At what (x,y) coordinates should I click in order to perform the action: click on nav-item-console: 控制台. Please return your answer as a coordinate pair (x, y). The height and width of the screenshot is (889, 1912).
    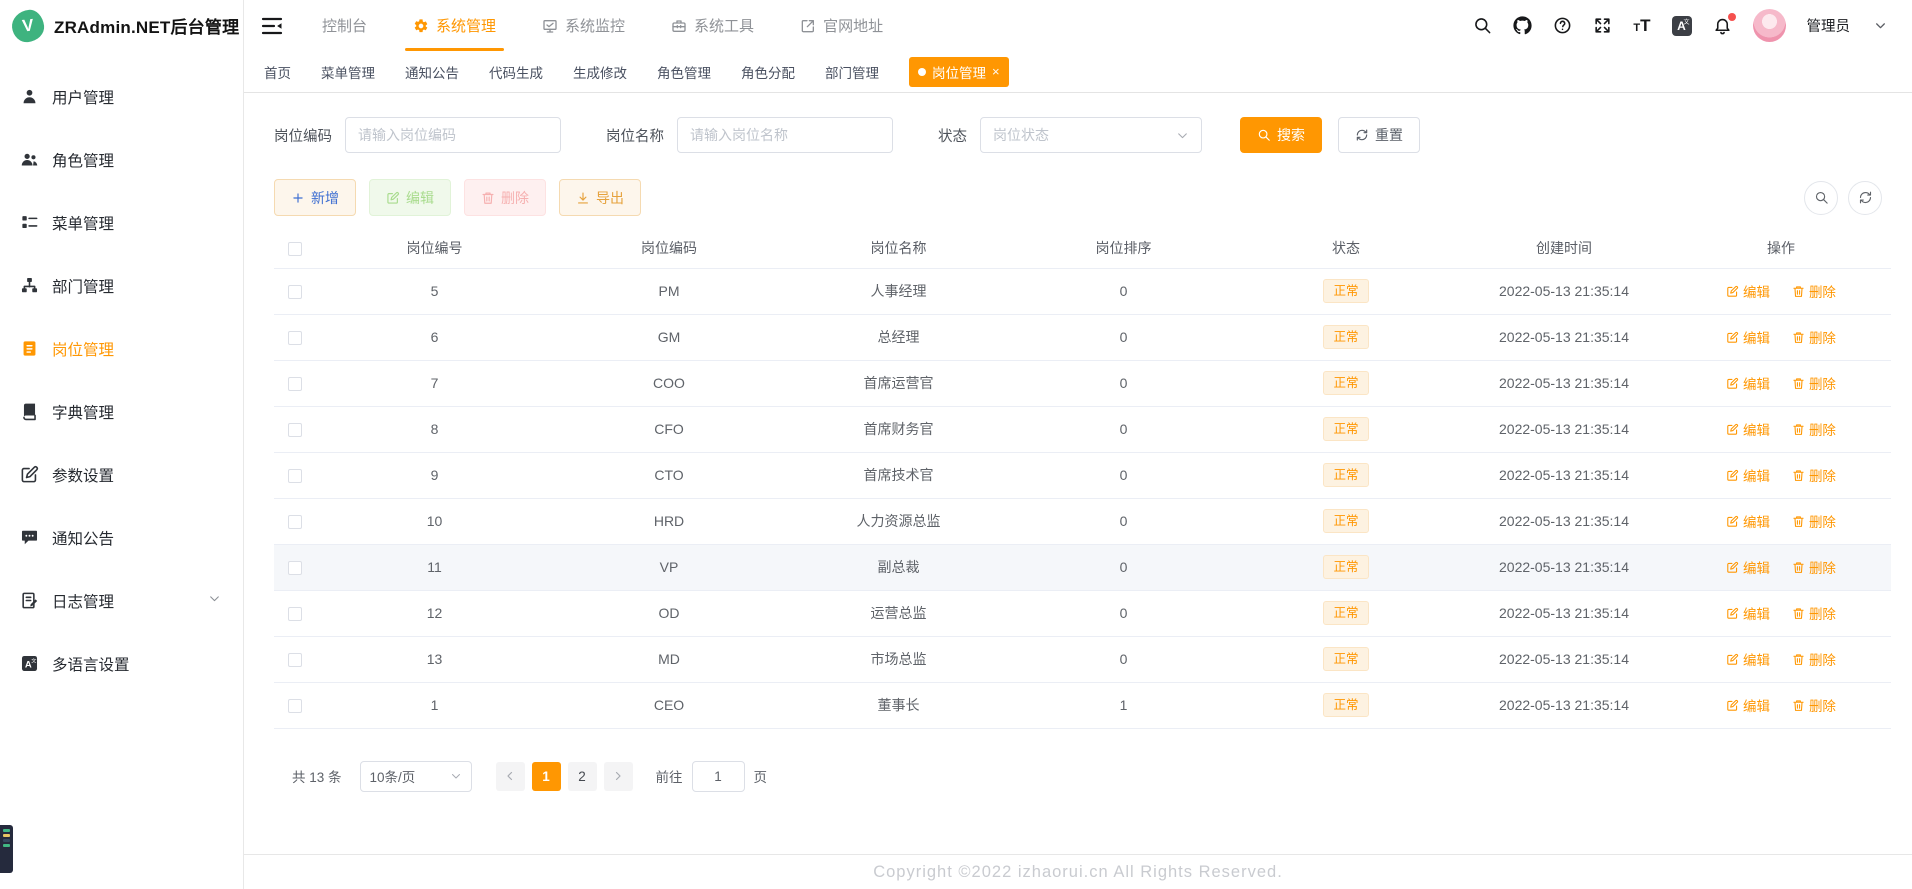
    Looking at the image, I should click on (344, 25).